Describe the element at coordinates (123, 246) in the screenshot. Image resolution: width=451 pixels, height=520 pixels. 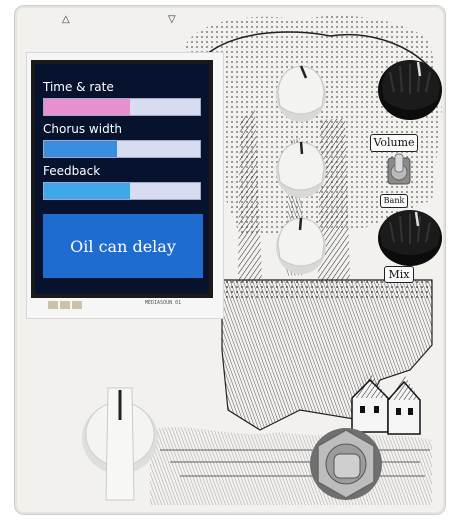
I see `preset-name: Oil can delay` at that location.